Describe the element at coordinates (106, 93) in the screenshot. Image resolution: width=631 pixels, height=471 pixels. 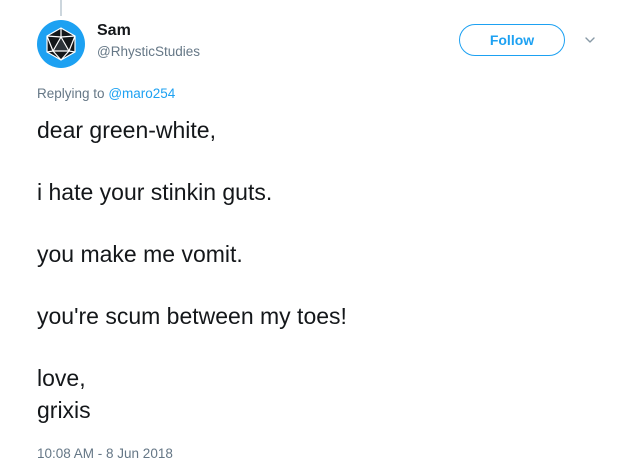
I see `replying-to: Replying to @maro254` at that location.